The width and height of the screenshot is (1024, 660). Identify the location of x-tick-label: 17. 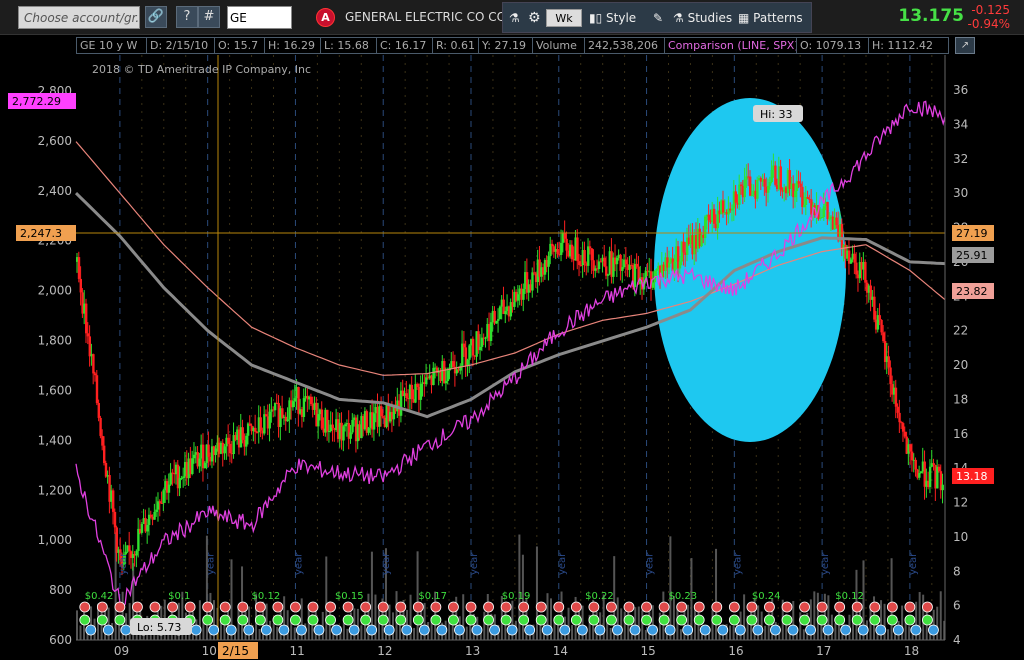
(823, 651).